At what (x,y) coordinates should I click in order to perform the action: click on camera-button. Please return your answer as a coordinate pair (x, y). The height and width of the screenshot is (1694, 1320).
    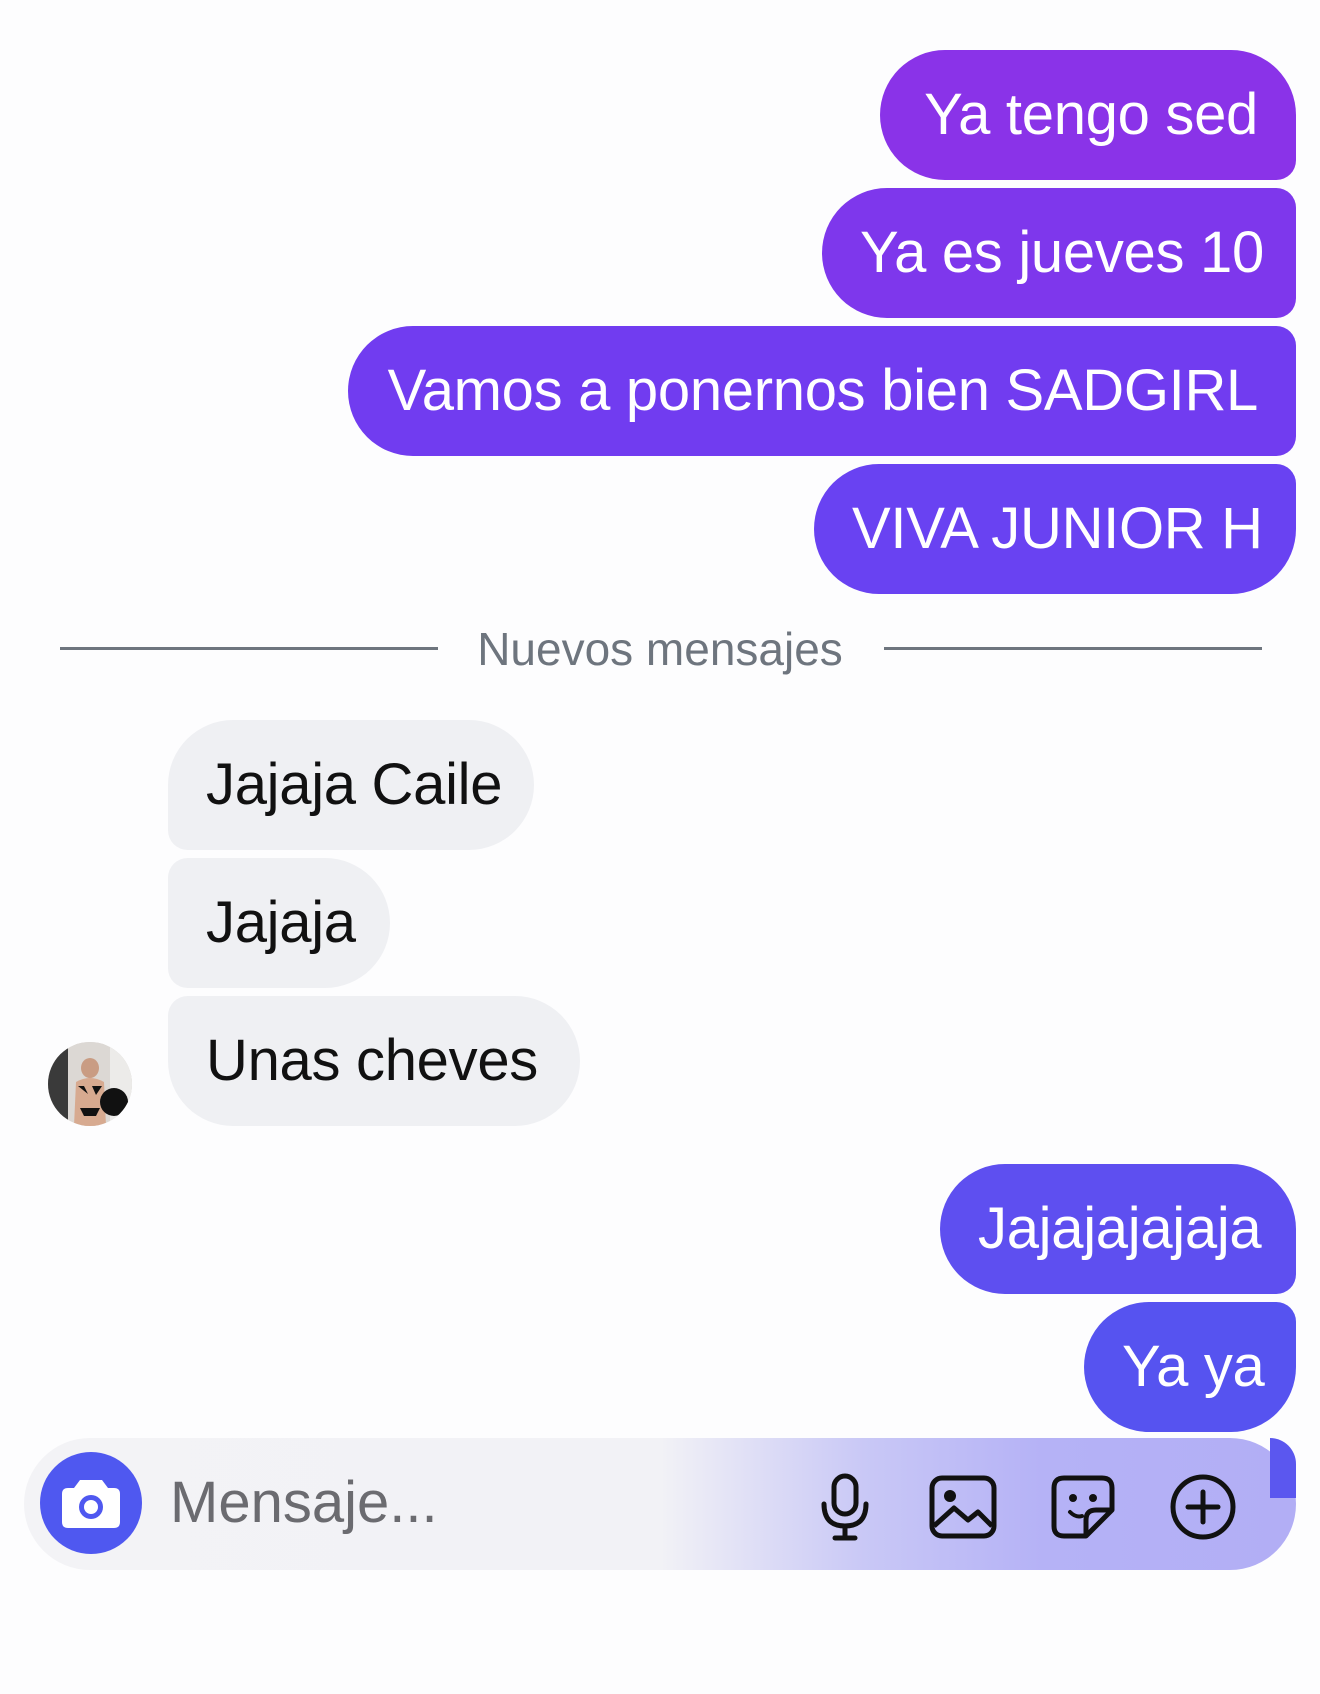
    Looking at the image, I should click on (91, 1503).